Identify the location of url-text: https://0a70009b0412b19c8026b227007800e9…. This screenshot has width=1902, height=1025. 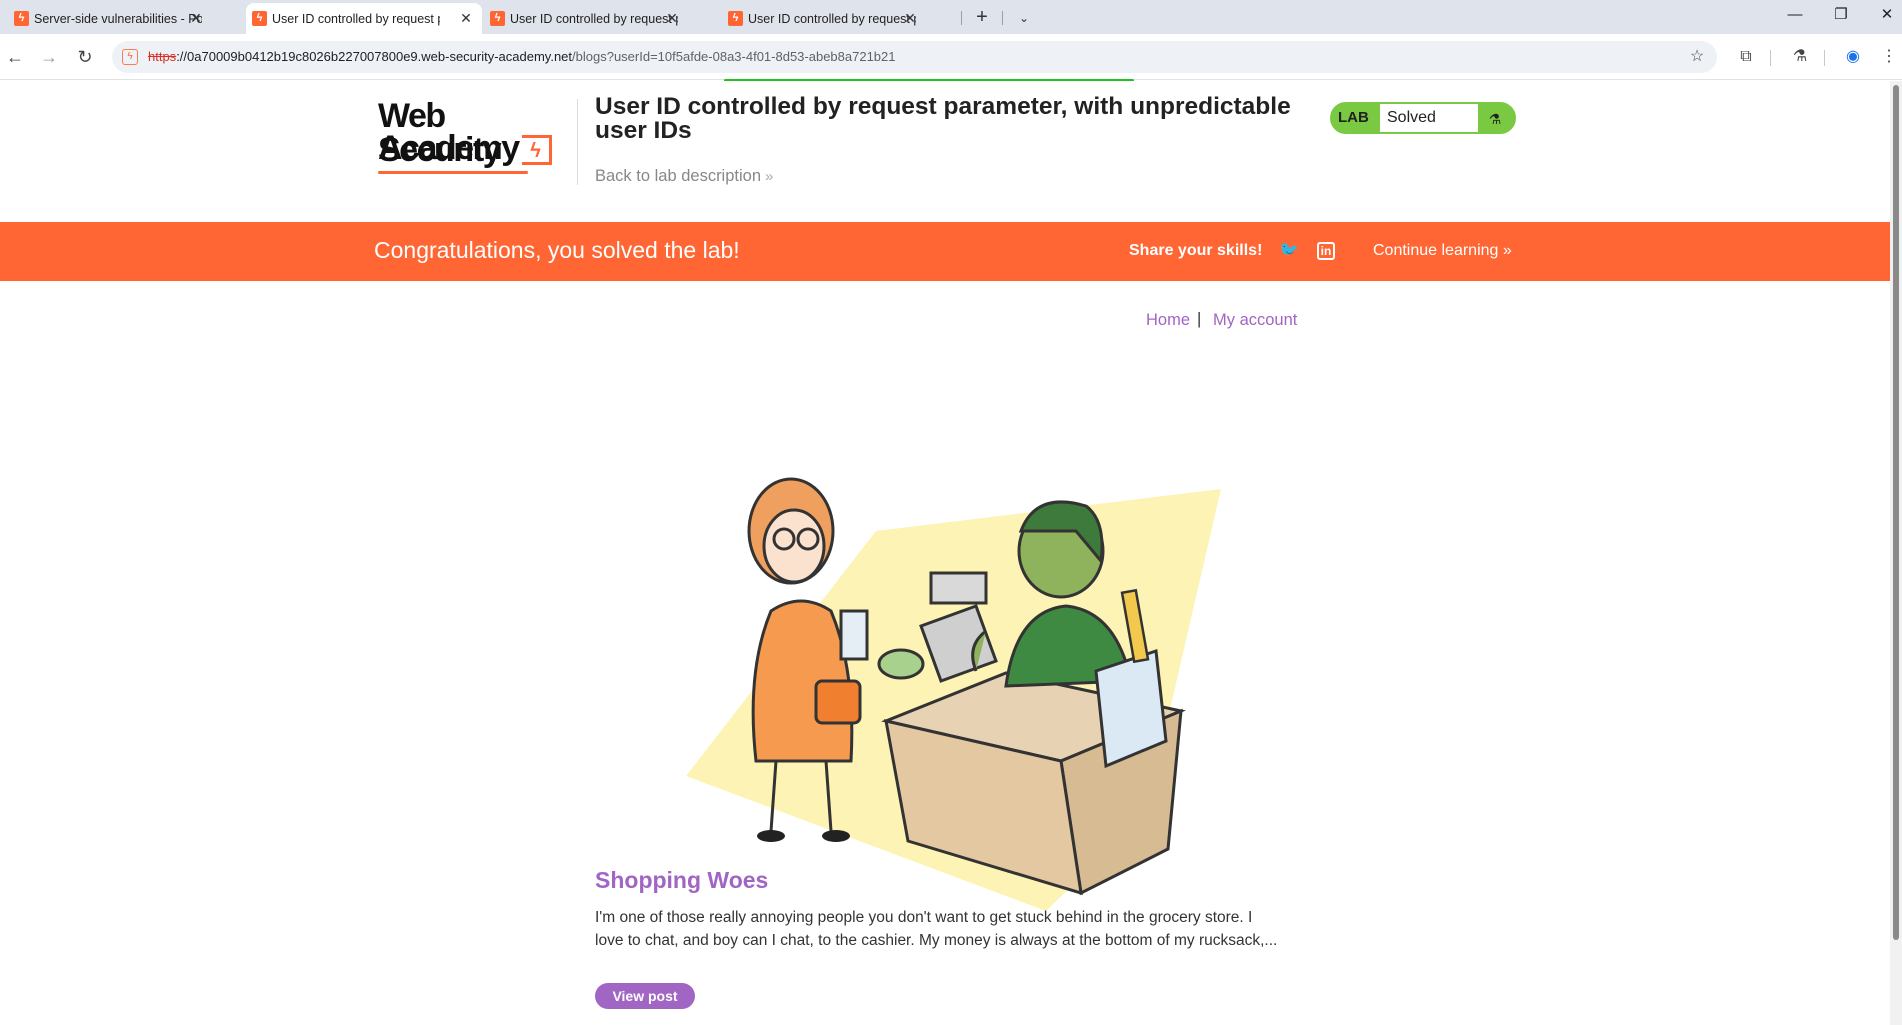
(522, 56).